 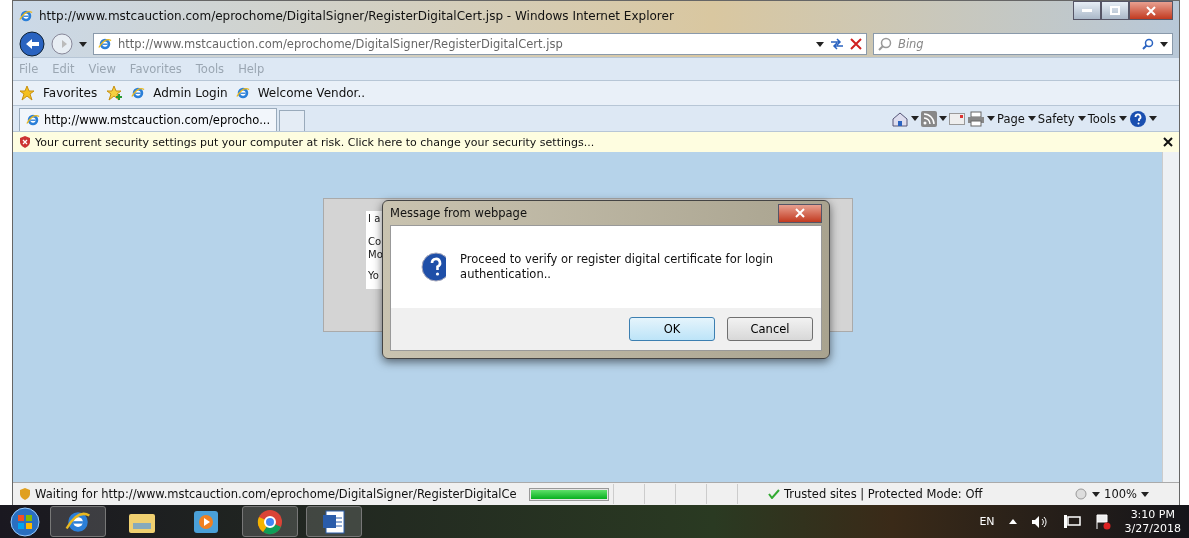 I want to click on home-icon, so click(x=900, y=118).